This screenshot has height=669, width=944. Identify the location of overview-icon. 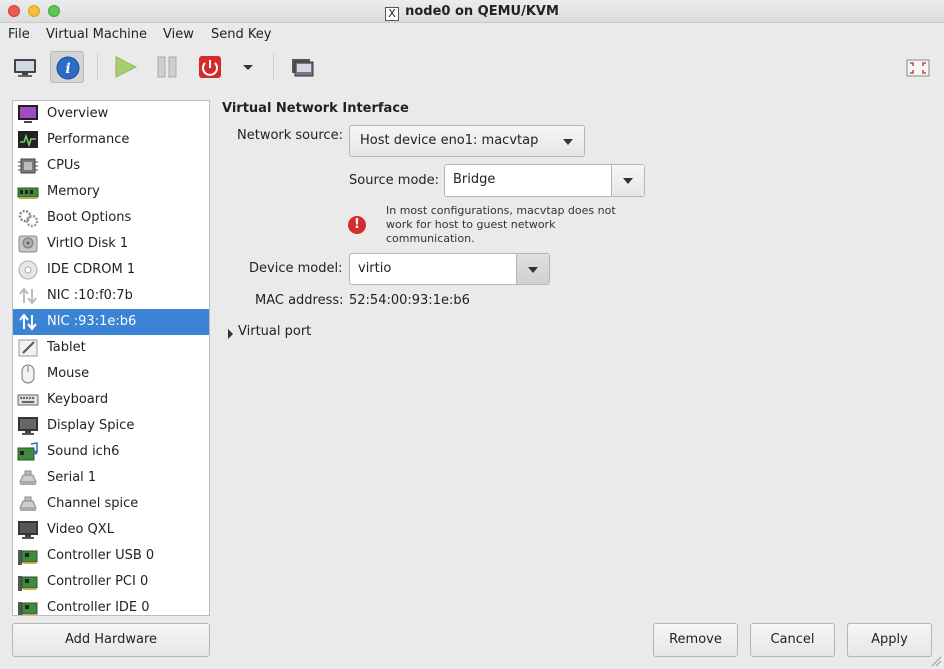
(28, 114).